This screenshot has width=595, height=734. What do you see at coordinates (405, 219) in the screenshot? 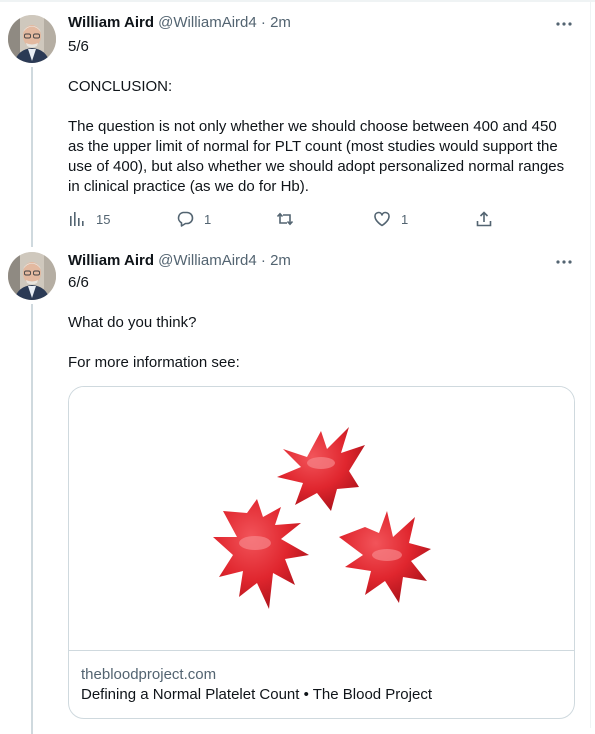
I see `like-count: 1` at bounding box center [405, 219].